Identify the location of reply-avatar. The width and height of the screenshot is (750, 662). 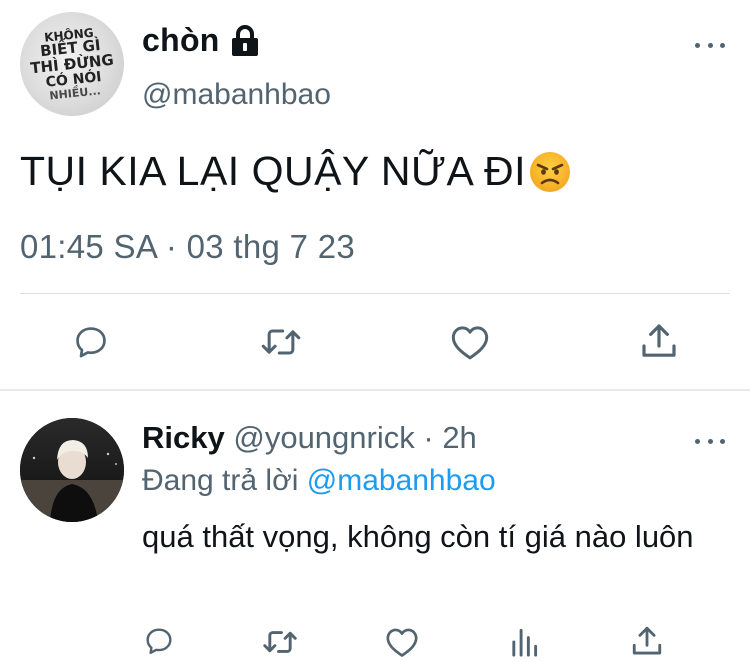
(72, 470).